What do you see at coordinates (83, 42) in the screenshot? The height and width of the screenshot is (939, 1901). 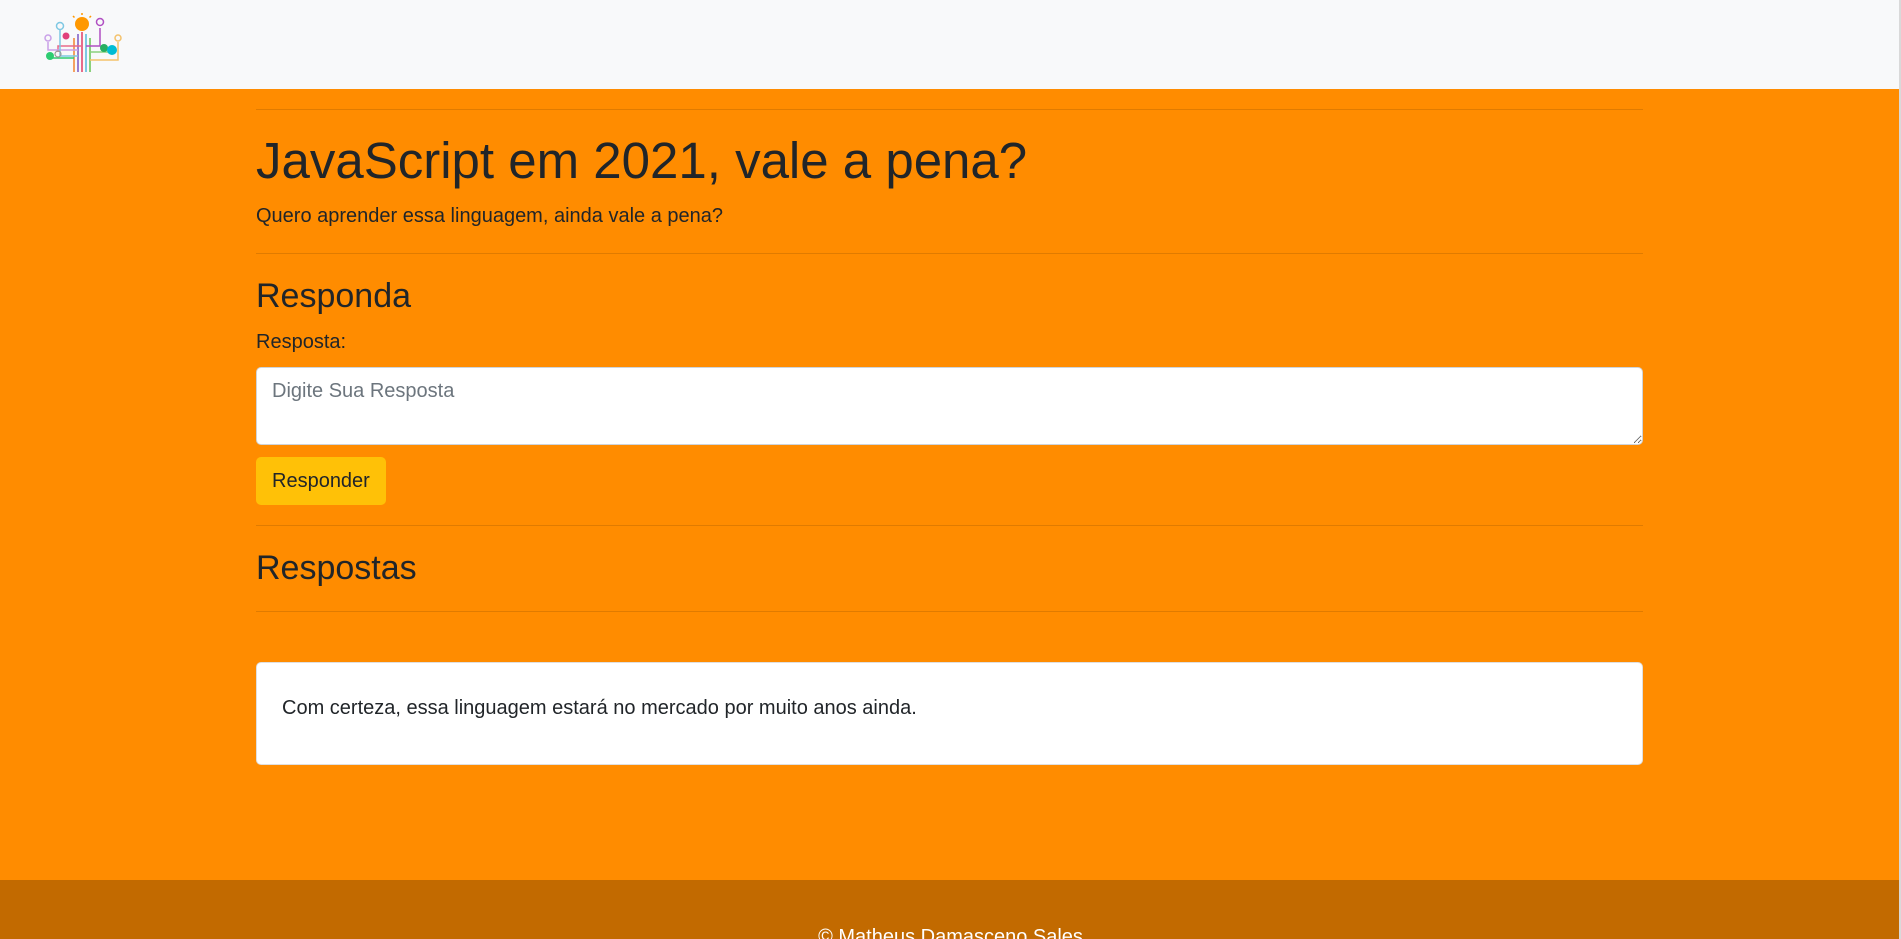 I see `lightbulb-circuit-logo-icon` at bounding box center [83, 42].